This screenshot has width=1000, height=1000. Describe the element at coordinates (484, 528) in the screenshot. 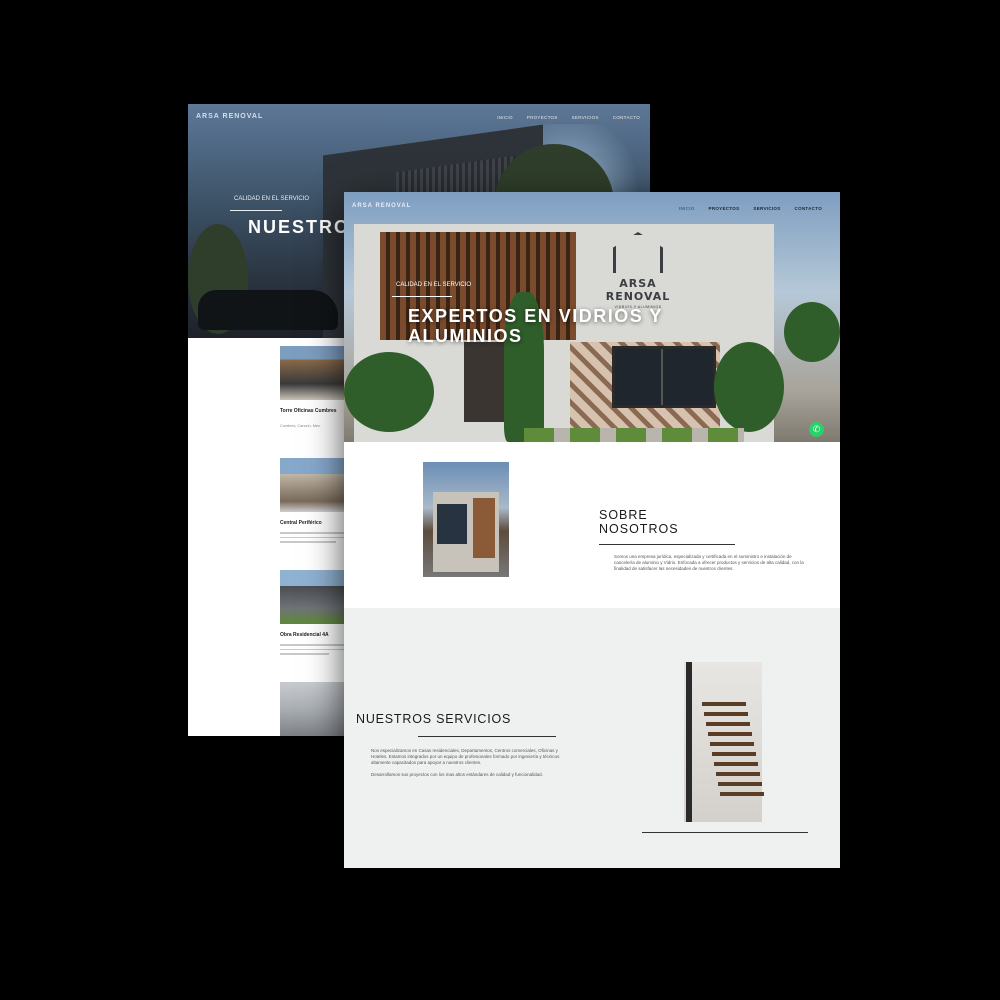

I see `sobre-image-wood` at that location.